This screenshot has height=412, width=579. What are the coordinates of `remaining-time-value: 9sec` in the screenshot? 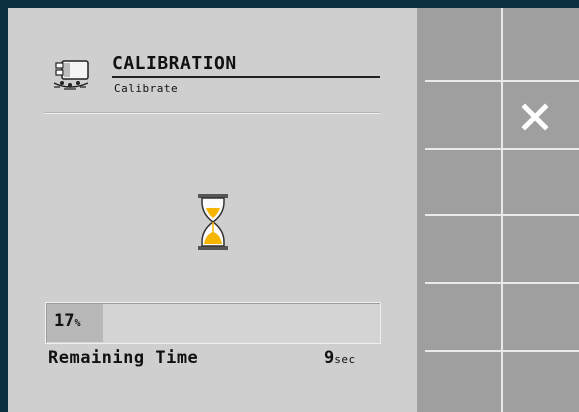 It's located at (340, 358).